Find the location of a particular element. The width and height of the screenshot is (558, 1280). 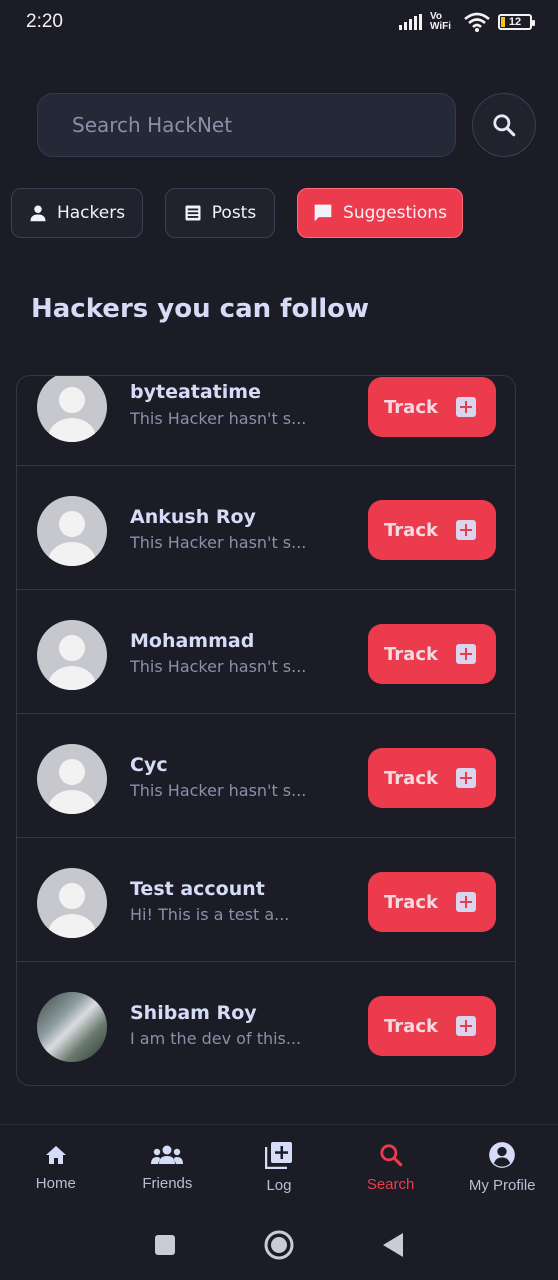

user-name: byteatatime is located at coordinates (195, 392).